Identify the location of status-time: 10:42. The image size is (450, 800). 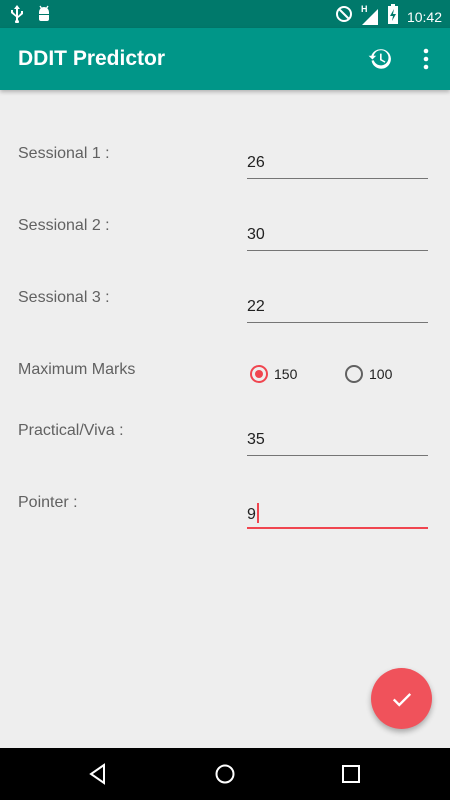
(424, 16).